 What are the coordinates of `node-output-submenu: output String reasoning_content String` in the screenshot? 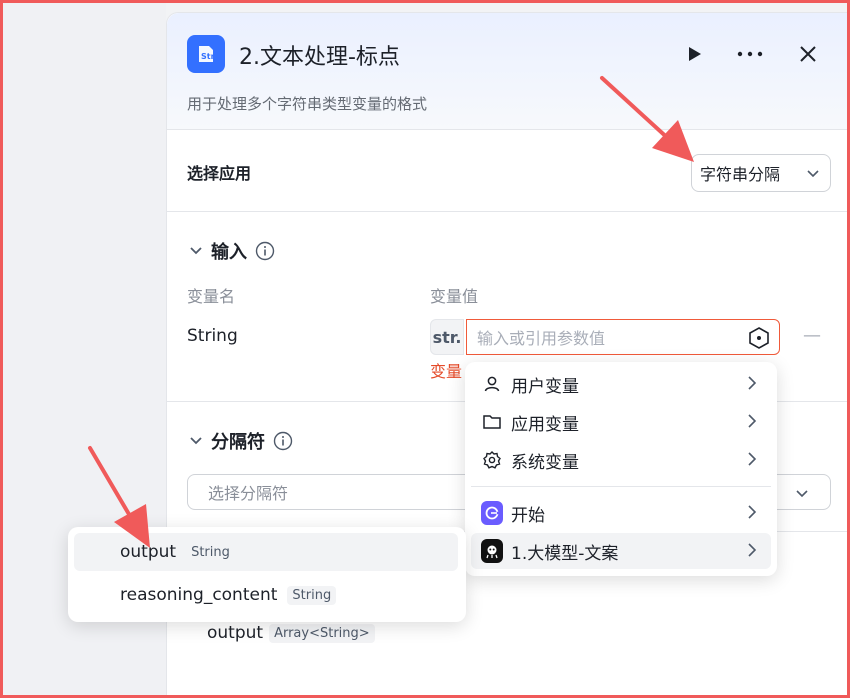 It's located at (267, 574).